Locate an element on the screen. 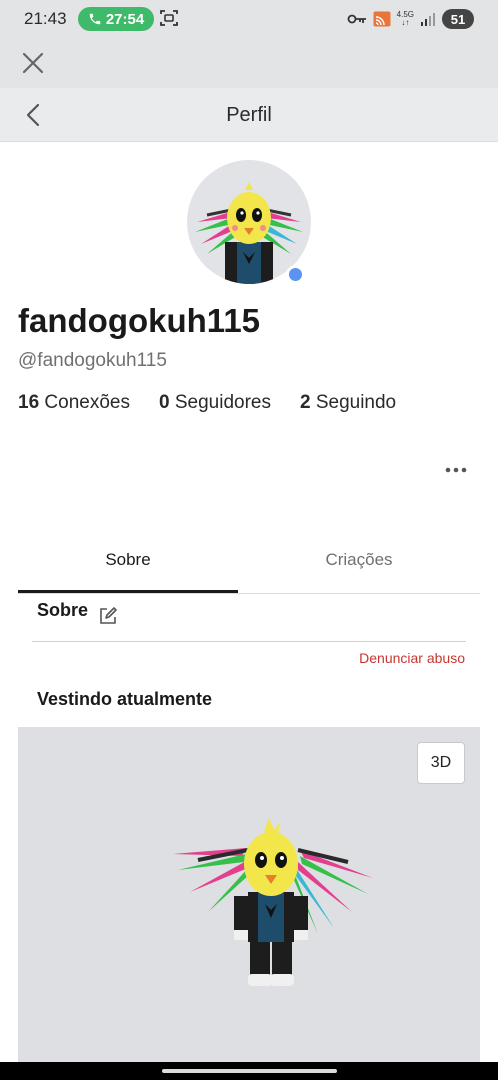 Image resolution: width=498 pixels, height=1080 pixels. avatar-full-body-image is located at coordinates (273, 902).